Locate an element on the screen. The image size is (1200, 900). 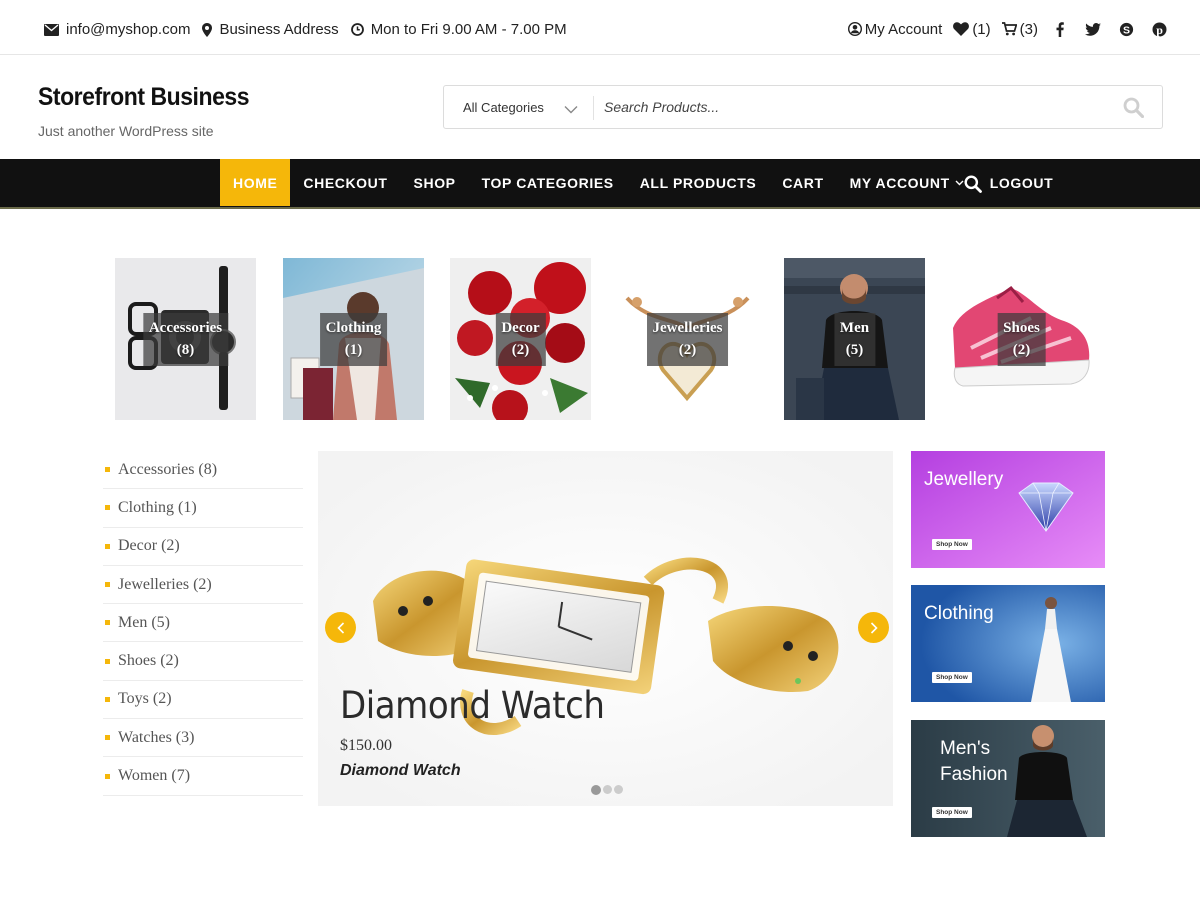
nav-item-cart: CART is located at coordinates (802, 183).